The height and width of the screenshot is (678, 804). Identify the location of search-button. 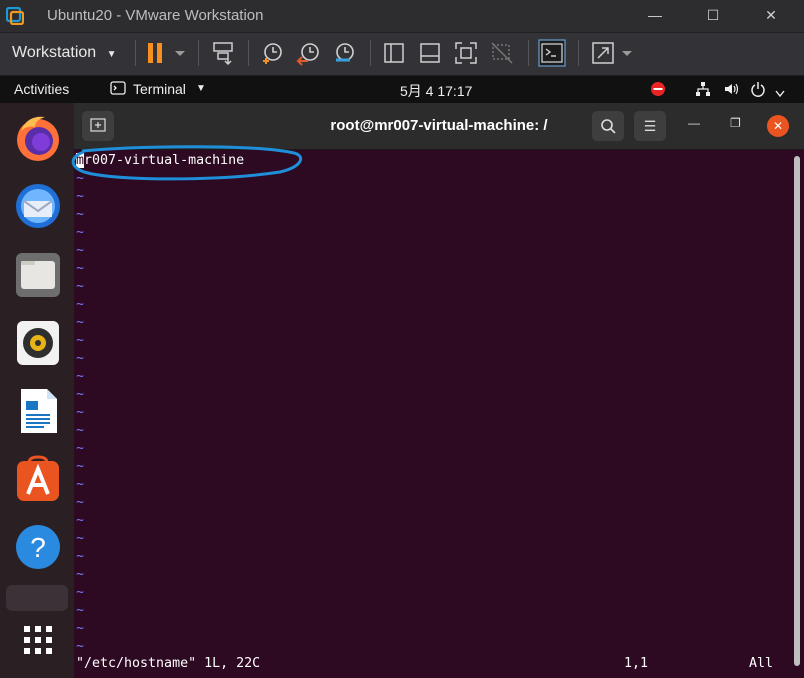
(608, 126).